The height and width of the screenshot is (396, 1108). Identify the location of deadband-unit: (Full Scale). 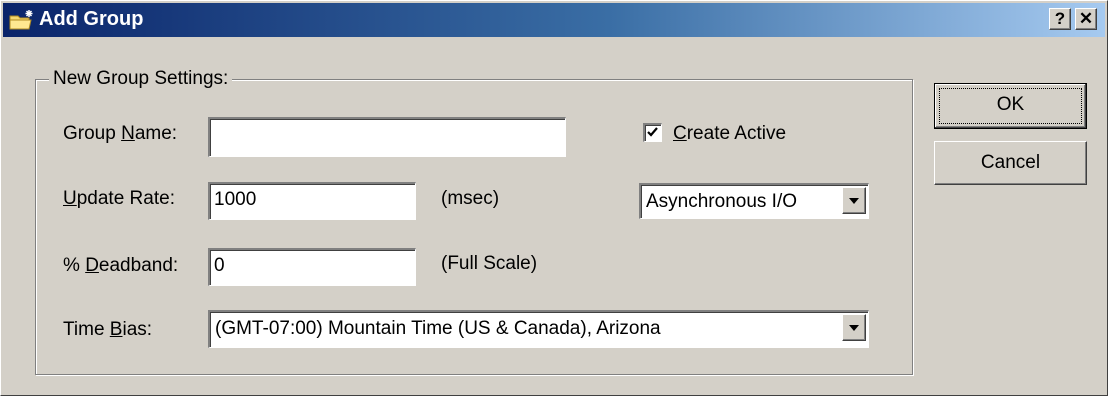
(489, 263).